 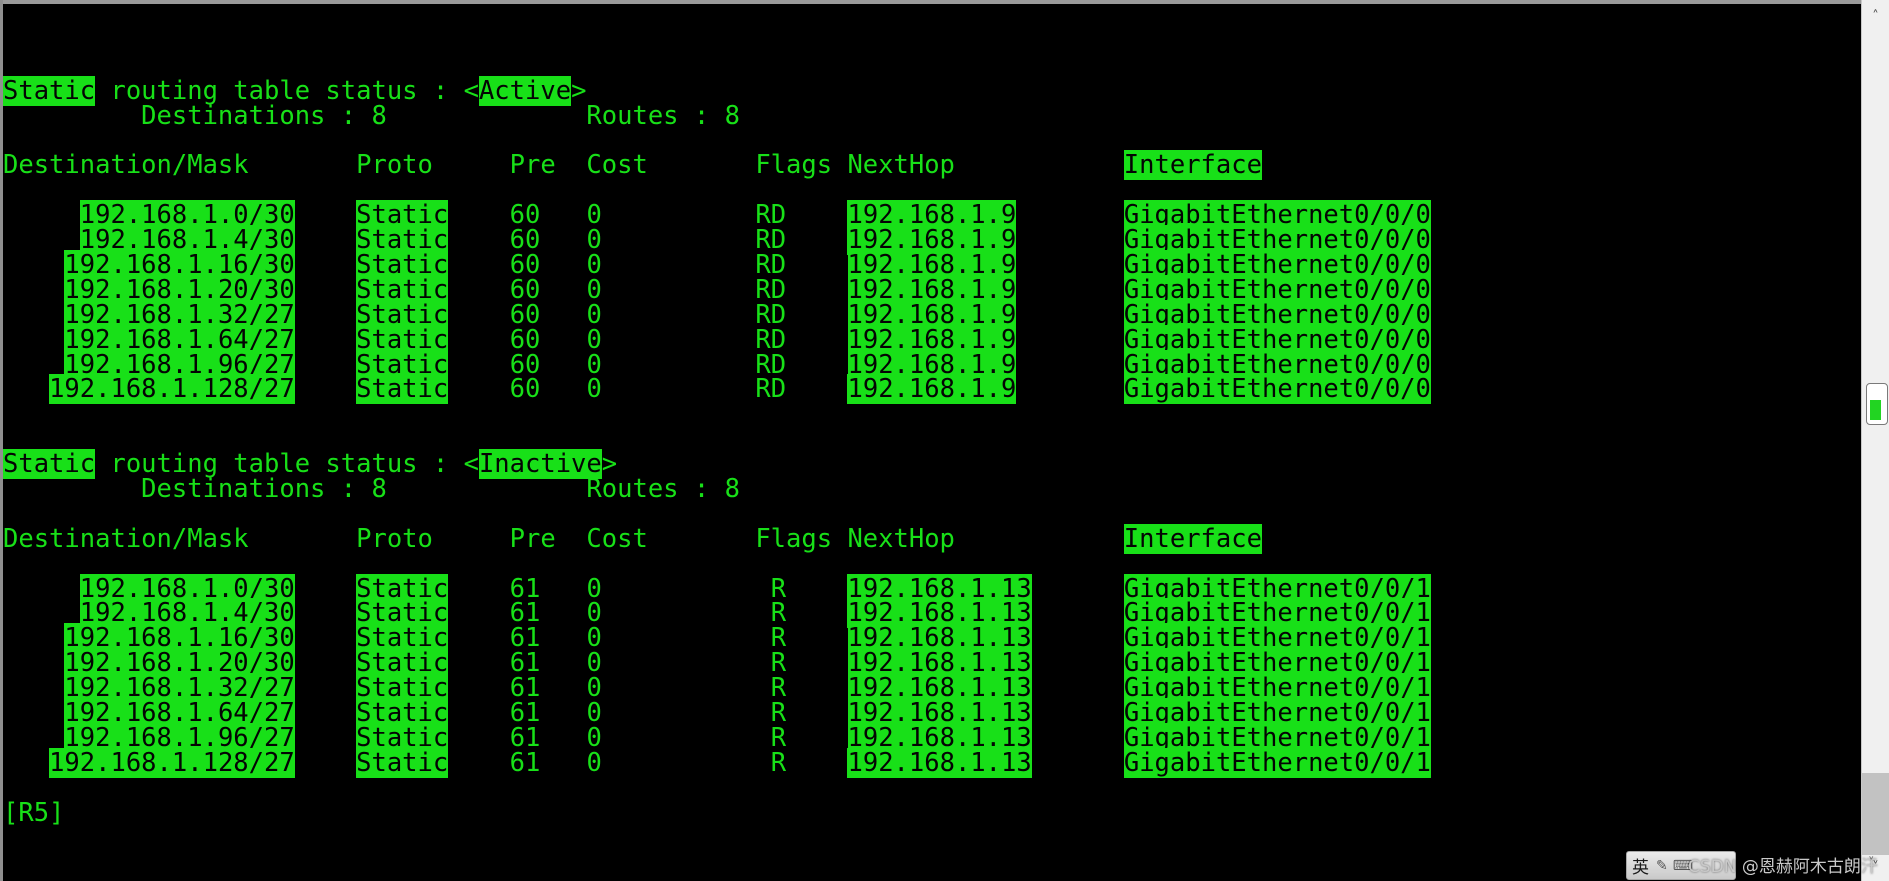 I want to click on scroll-up-arrow-icon: ˄, so click(x=1875, y=17).